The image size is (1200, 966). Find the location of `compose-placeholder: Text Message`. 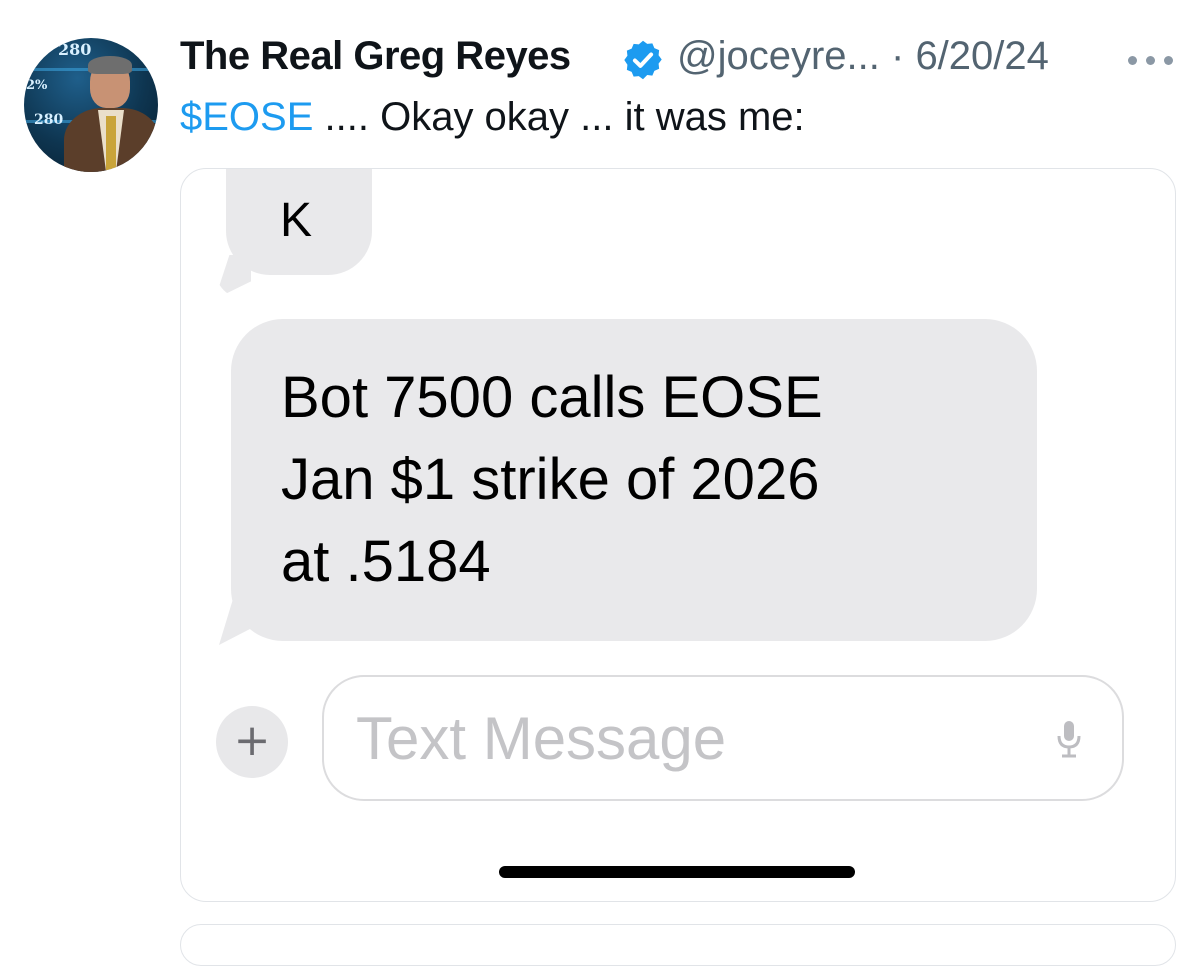

compose-placeholder: Text Message is located at coordinates (541, 738).